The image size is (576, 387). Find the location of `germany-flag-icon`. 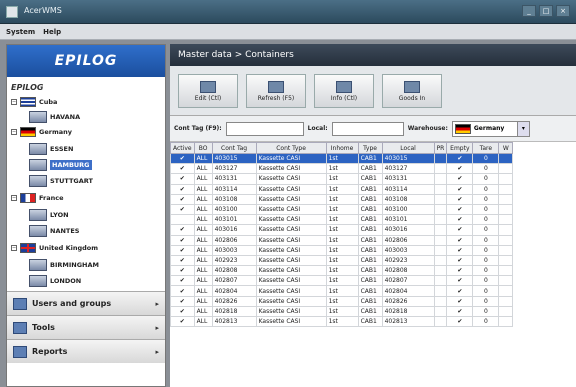

germany-flag-icon is located at coordinates (462, 128).